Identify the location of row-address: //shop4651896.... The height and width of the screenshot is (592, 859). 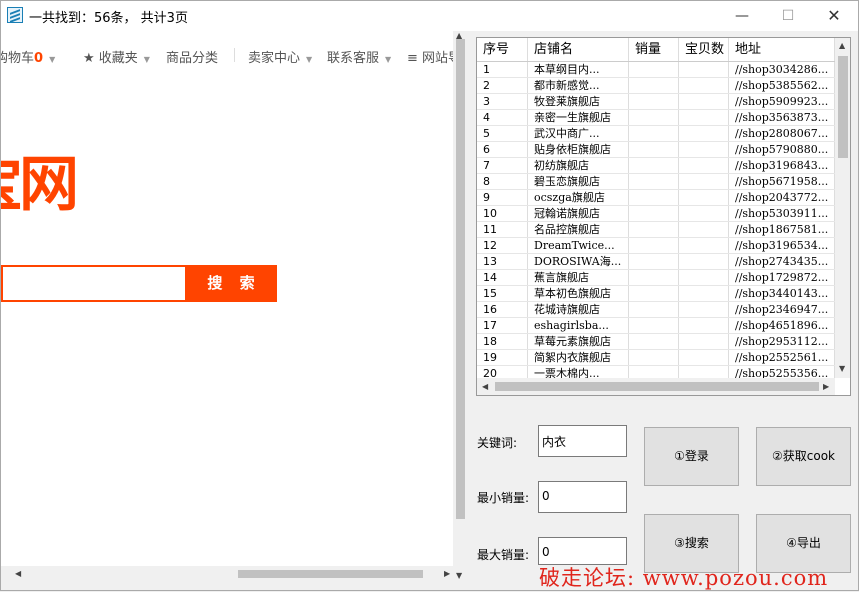
(782, 325).